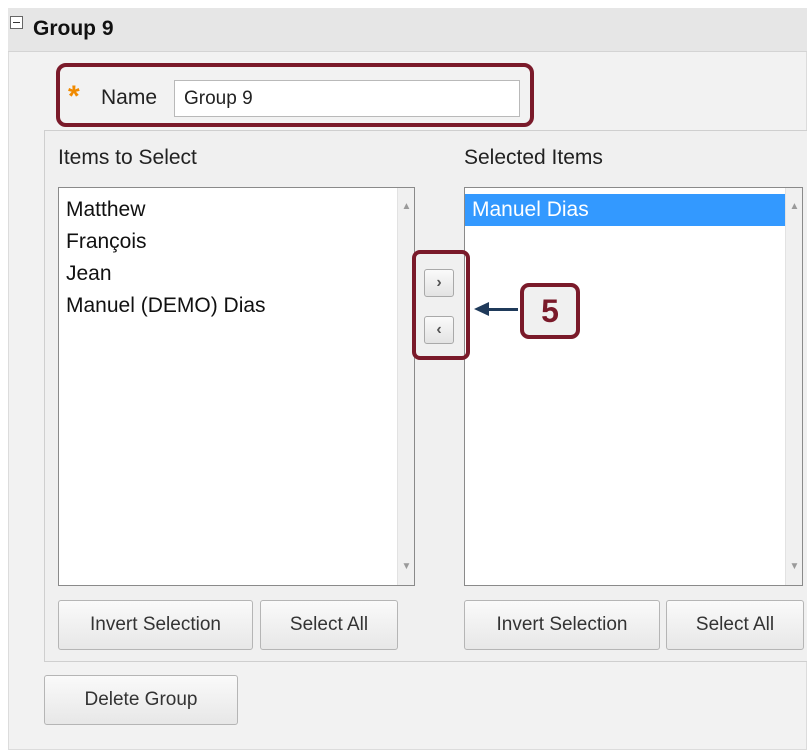  What do you see at coordinates (155, 625) in the screenshot?
I see `invert-selection-button-left: Invert Selection` at bounding box center [155, 625].